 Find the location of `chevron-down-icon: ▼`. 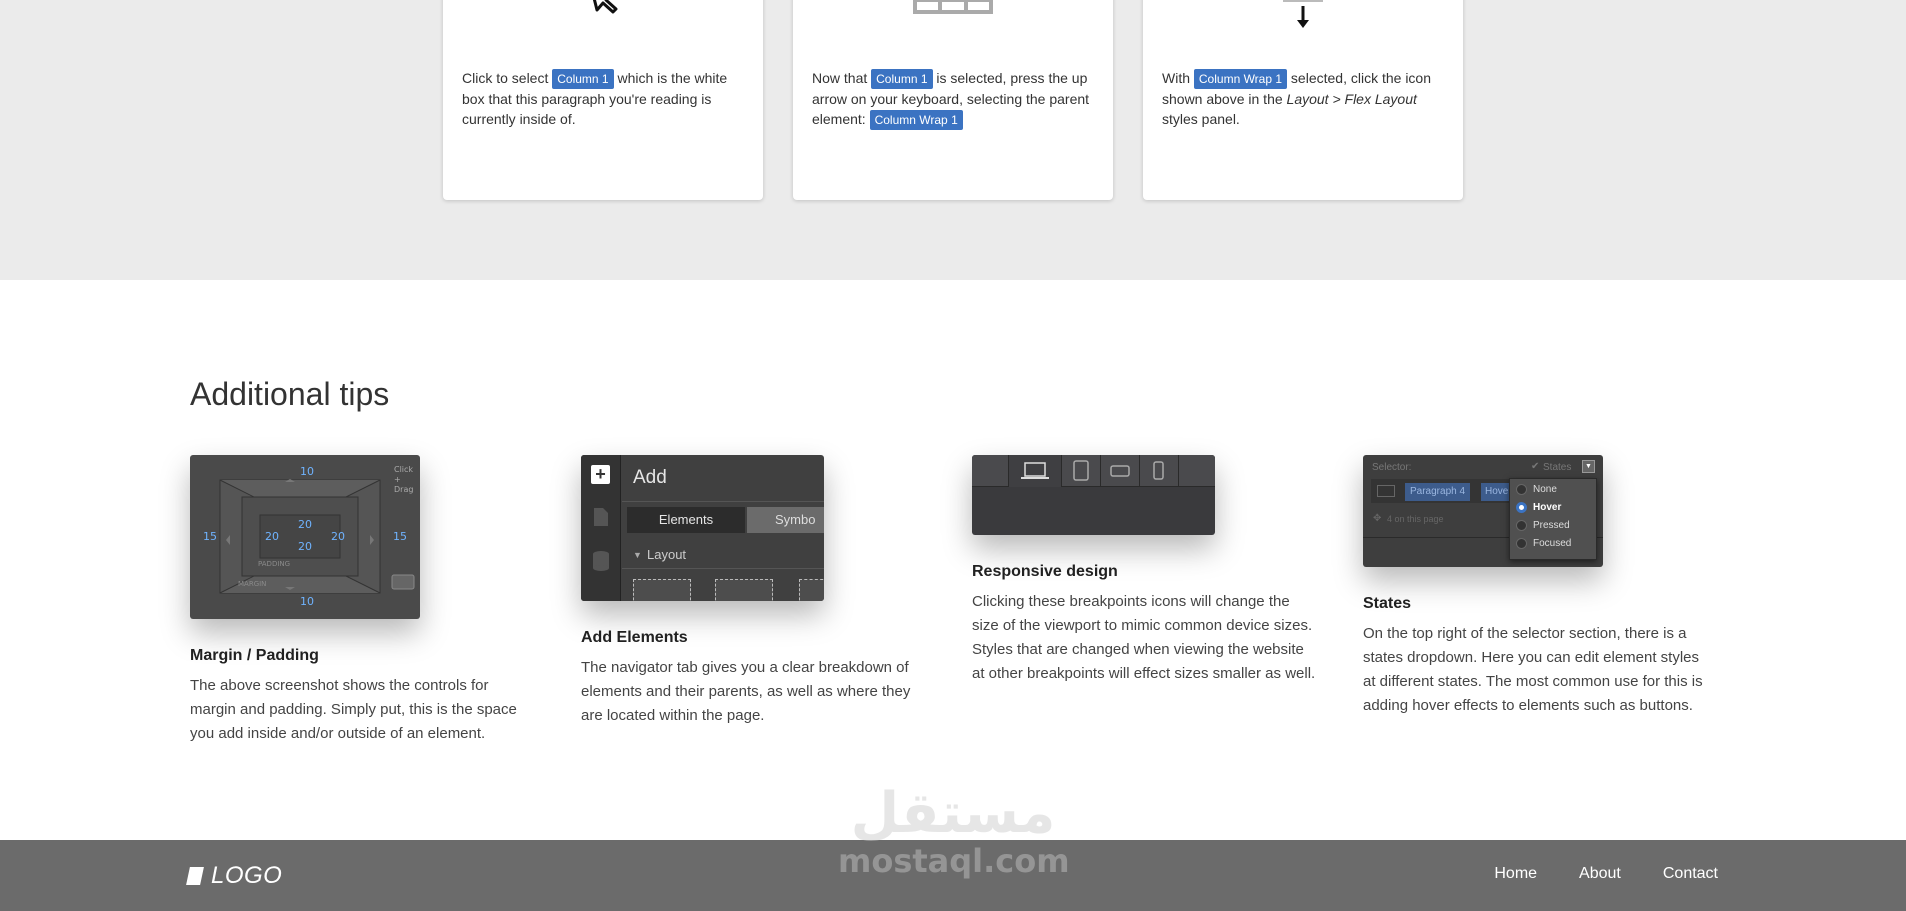

chevron-down-icon: ▼ is located at coordinates (637, 555).